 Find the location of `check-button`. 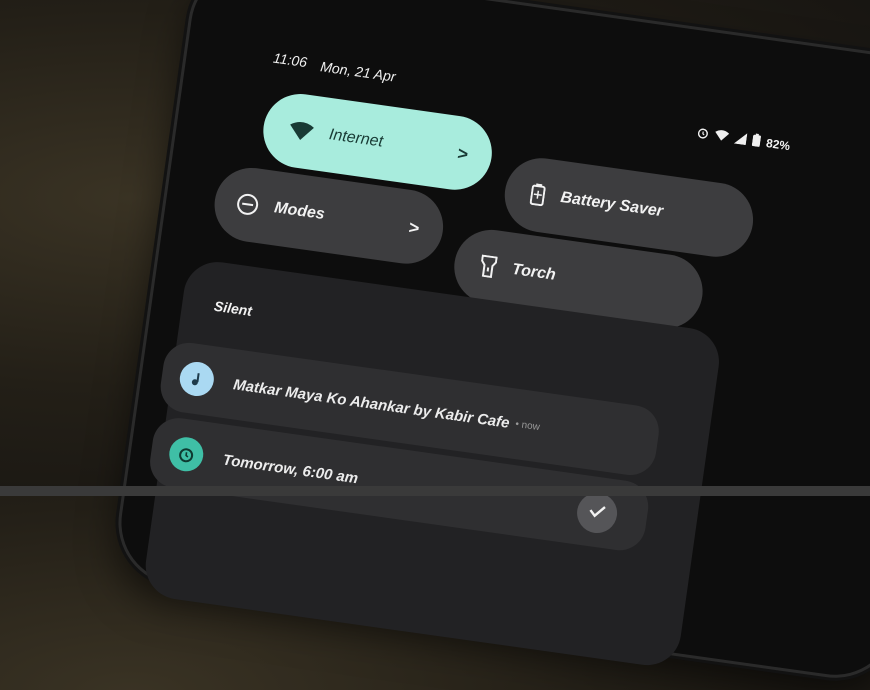

check-button is located at coordinates (597, 513).